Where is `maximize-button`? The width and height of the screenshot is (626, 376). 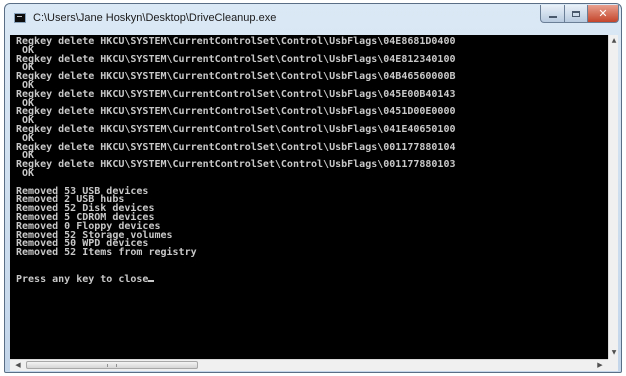 maximize-button is located at coordinates (576, 14).